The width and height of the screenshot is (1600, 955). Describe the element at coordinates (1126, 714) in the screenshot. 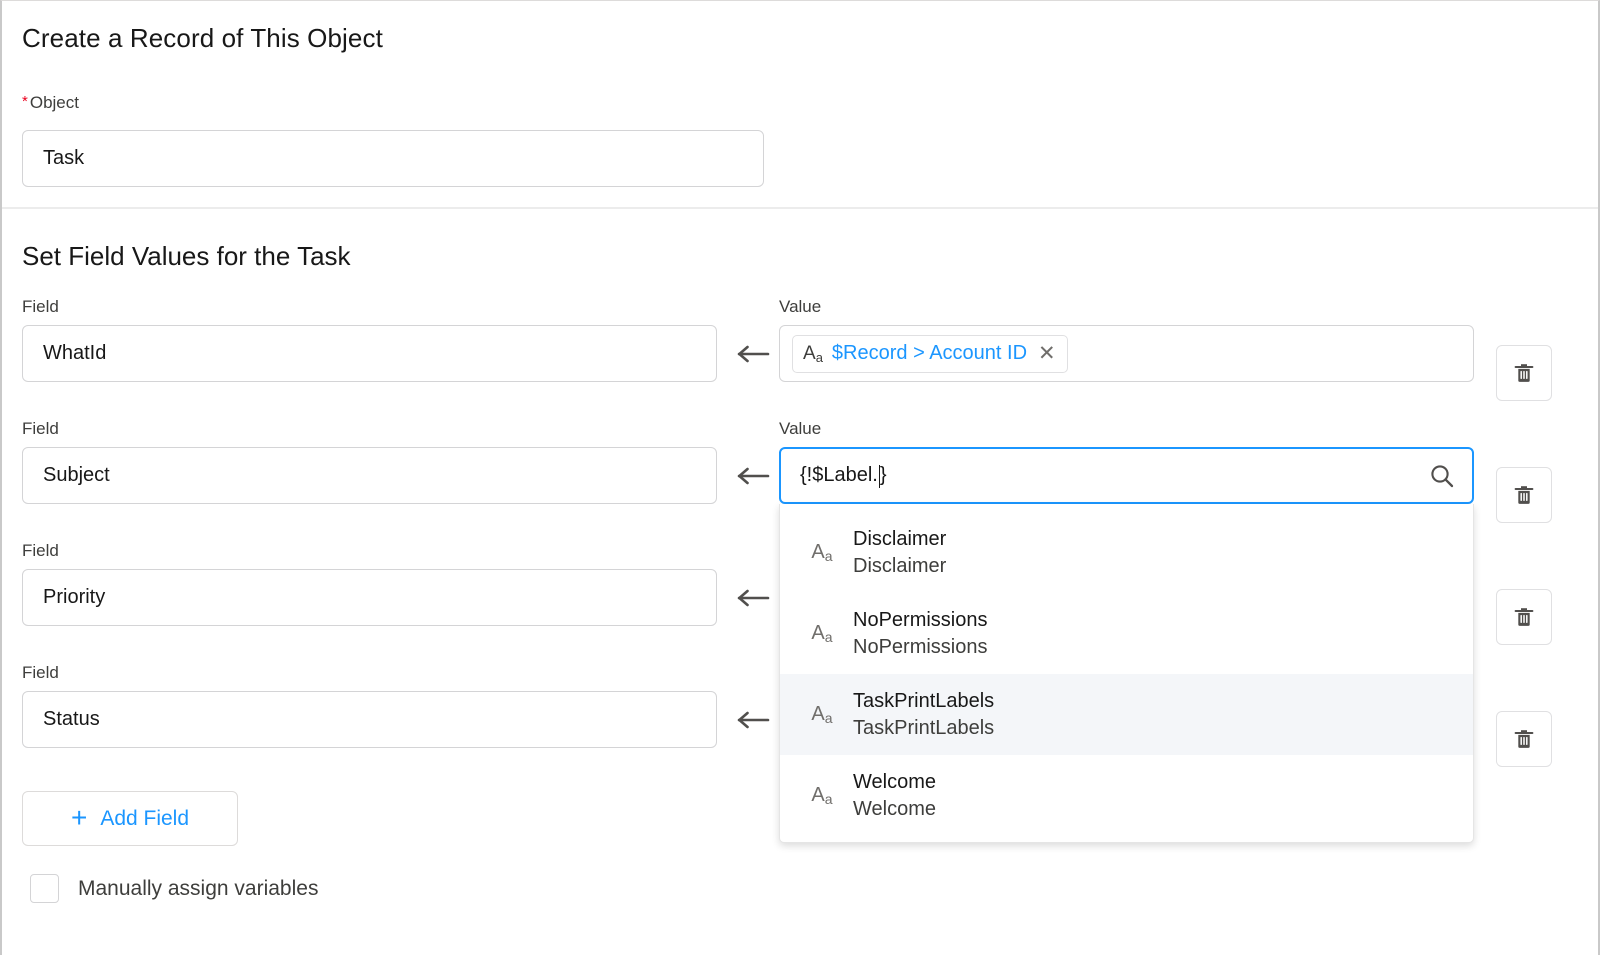

I see `list-item: Aa TaskPrintLabels TaskPrintLabels` at that location.